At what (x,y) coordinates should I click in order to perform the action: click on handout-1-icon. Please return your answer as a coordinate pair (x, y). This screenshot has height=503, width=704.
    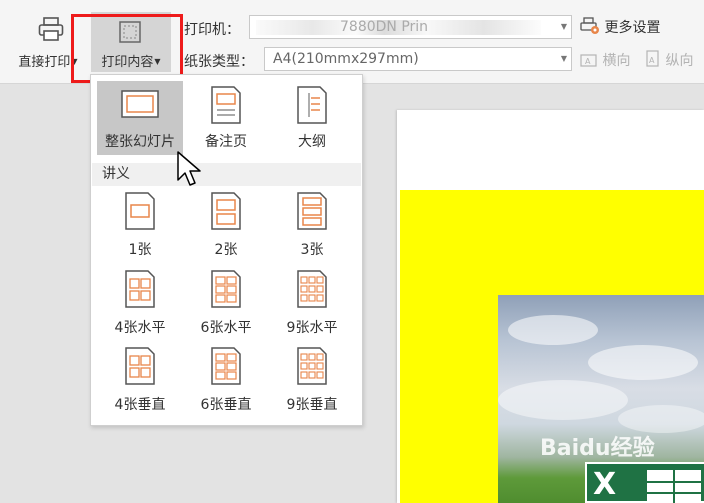
    Looking at the image, I should click on (140, 211).